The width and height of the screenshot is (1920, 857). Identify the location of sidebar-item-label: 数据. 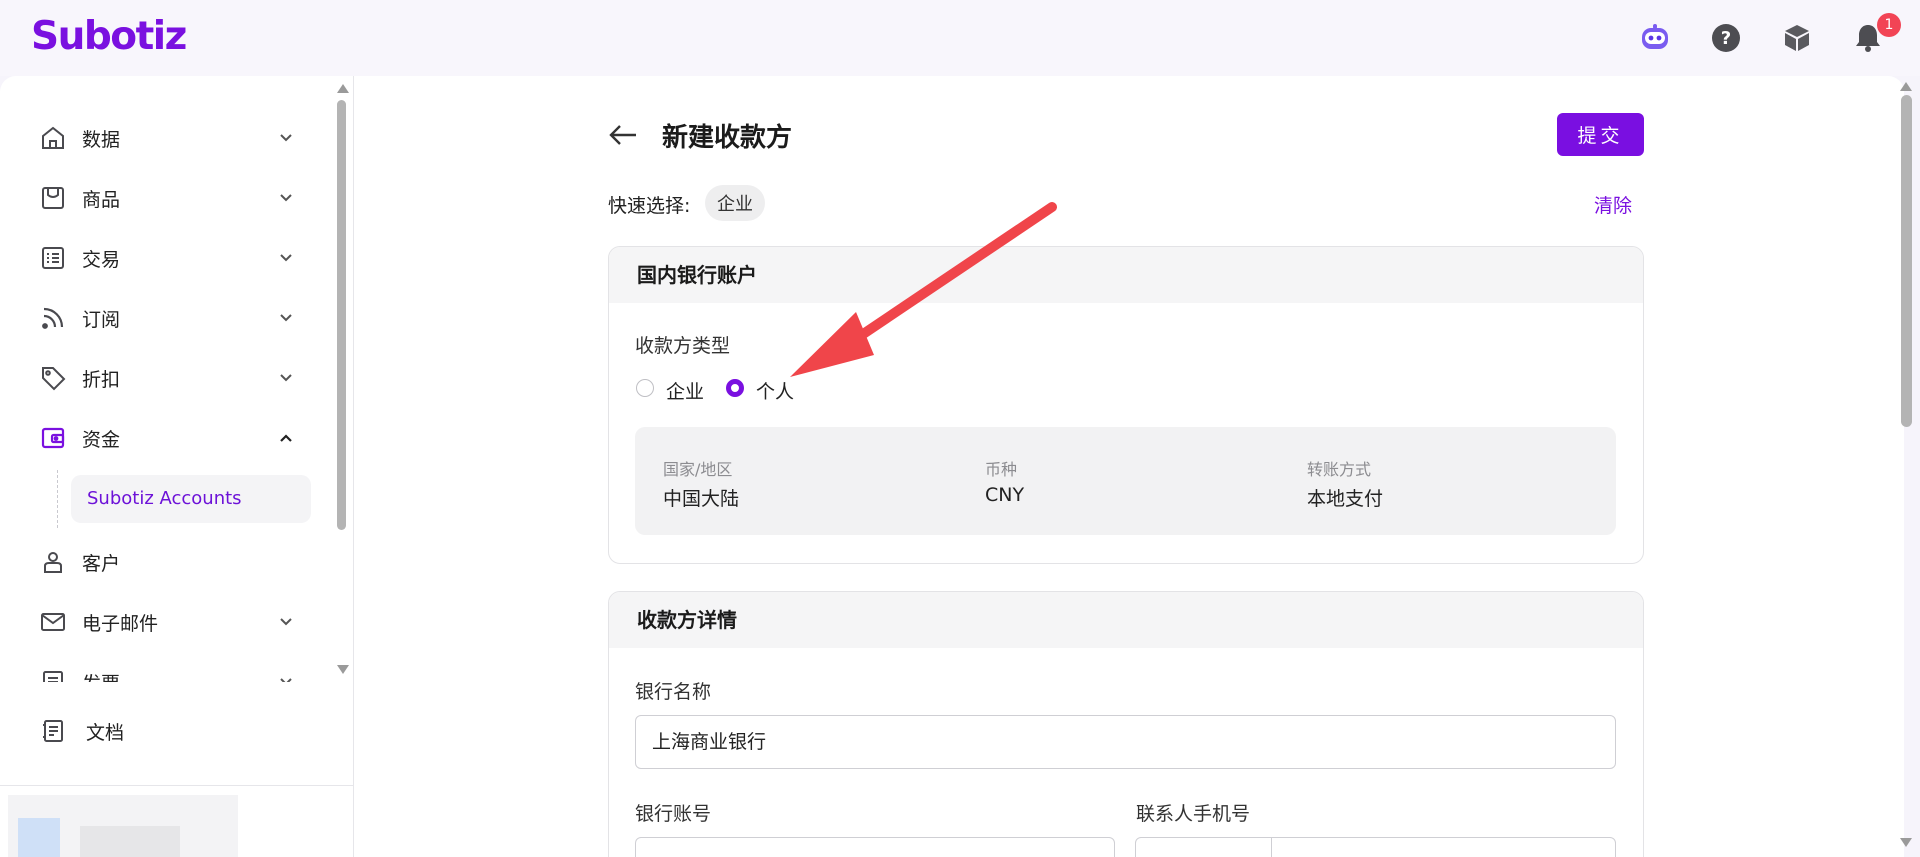
(101, 139).